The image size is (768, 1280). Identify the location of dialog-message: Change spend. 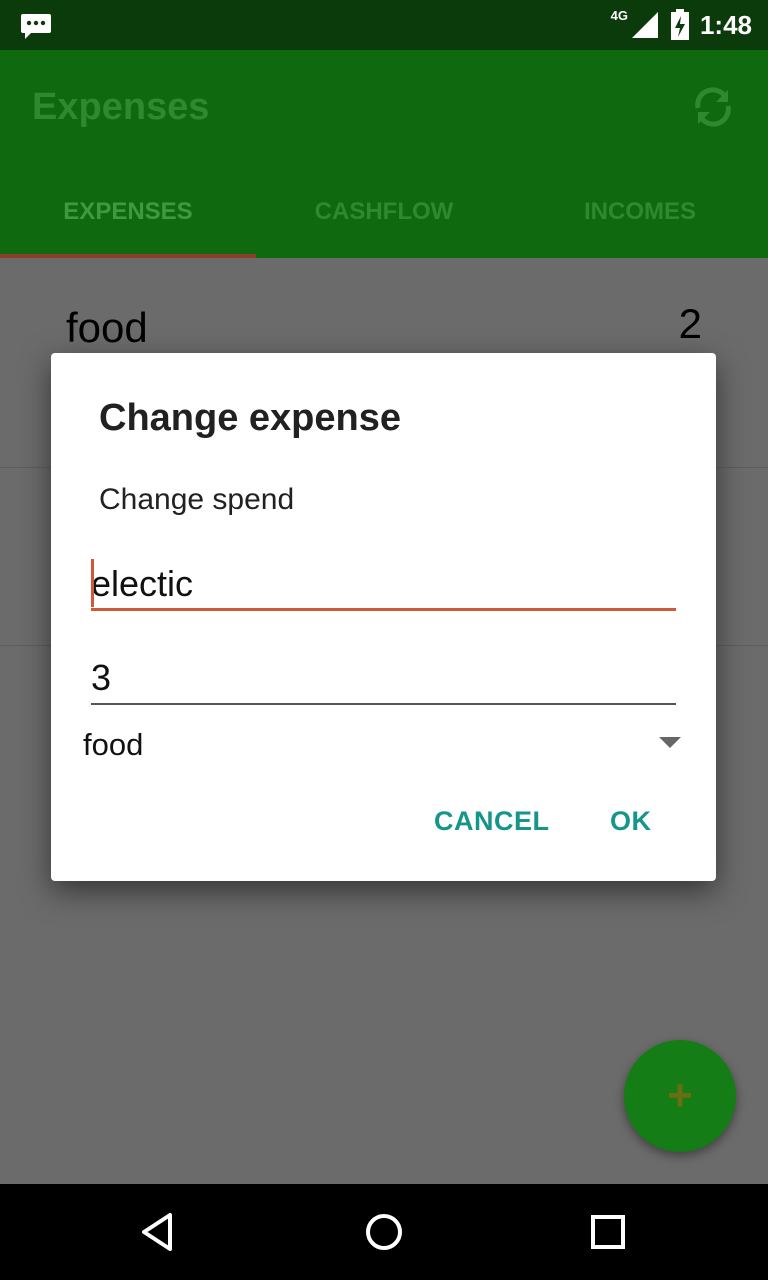
(197, 499).